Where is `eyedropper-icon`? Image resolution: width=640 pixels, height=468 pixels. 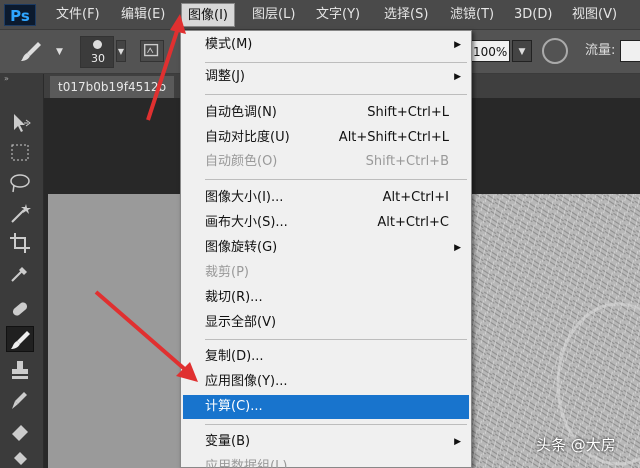 eyedropper-icon is located at coordinates (20, 273).